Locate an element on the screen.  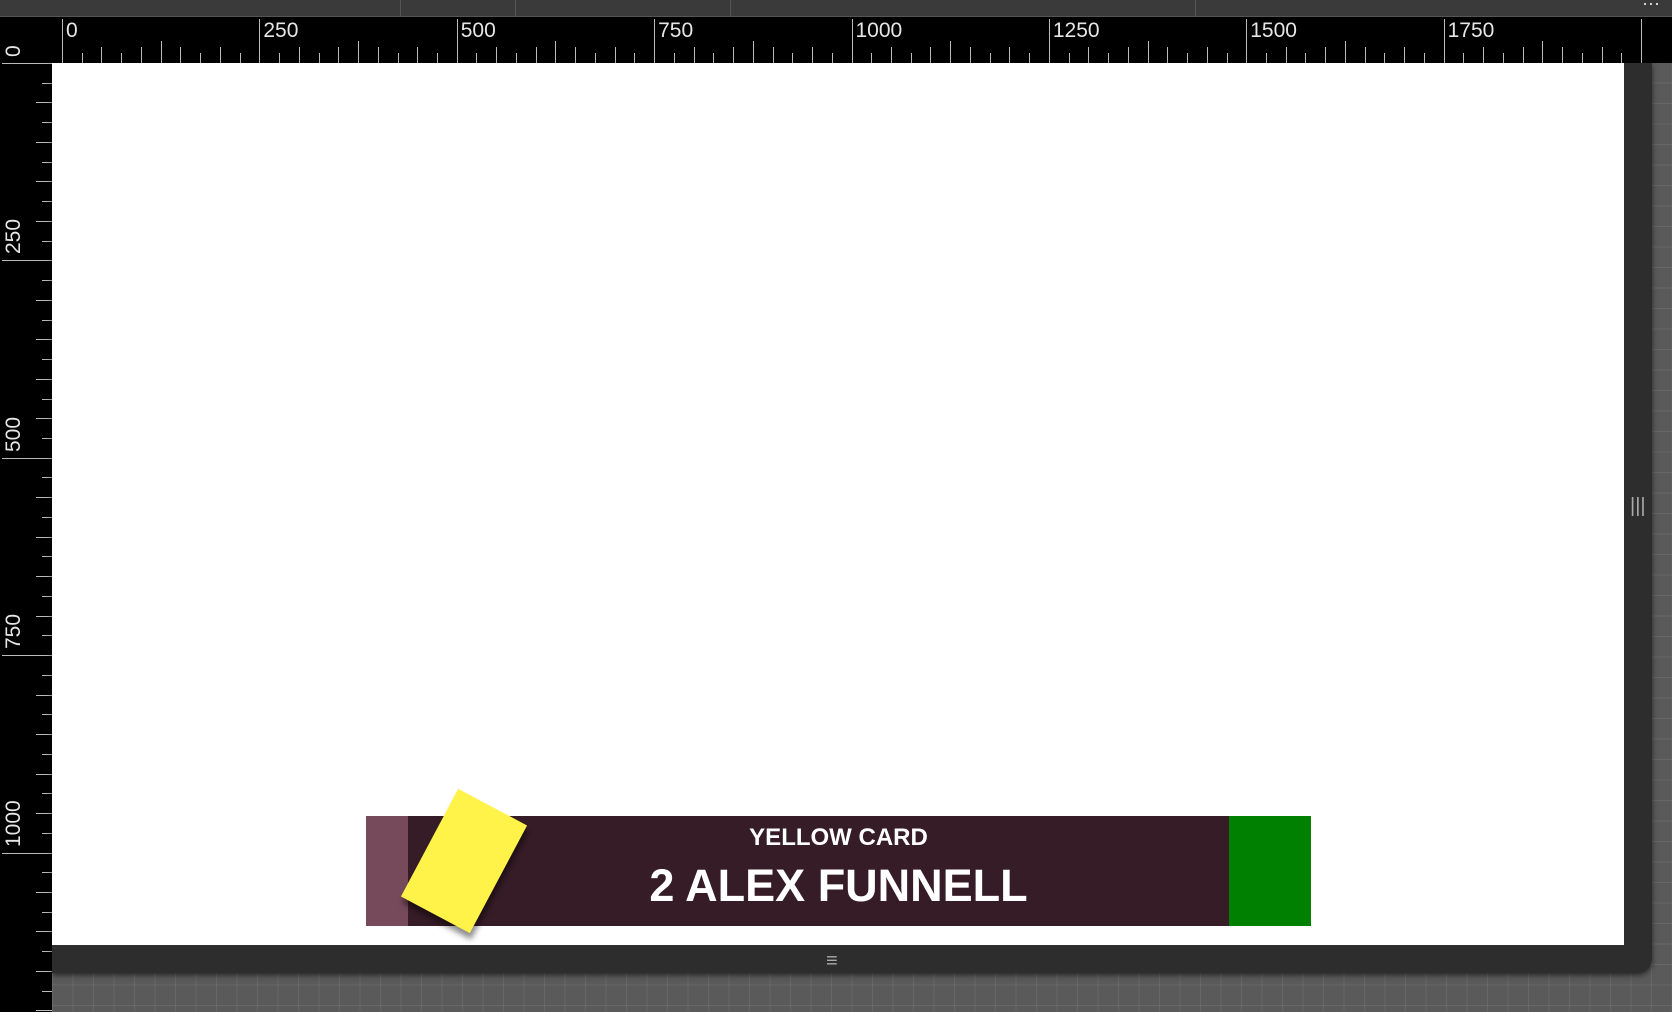
ruler-label: 1000 is located at coordinates (13, 823).